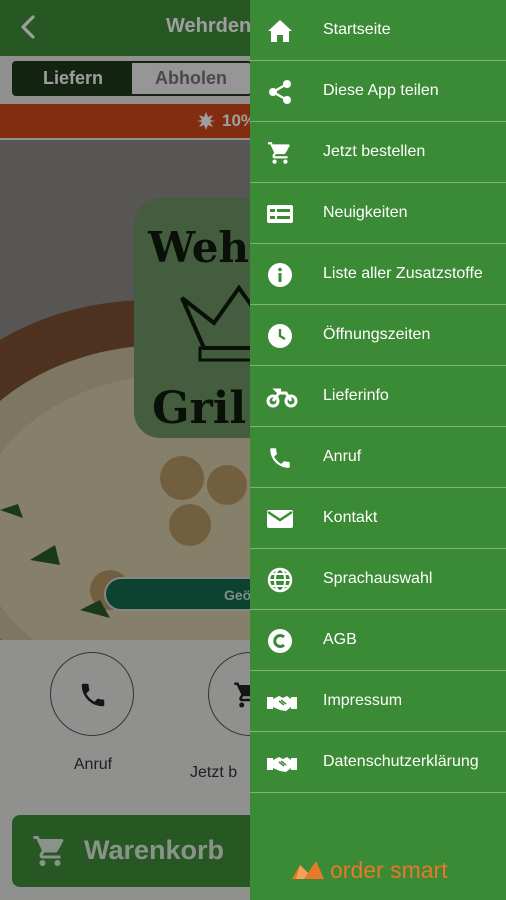 The width and height of the screenshot is (506, 900). I want to click on info-icon, so click(280, 275).